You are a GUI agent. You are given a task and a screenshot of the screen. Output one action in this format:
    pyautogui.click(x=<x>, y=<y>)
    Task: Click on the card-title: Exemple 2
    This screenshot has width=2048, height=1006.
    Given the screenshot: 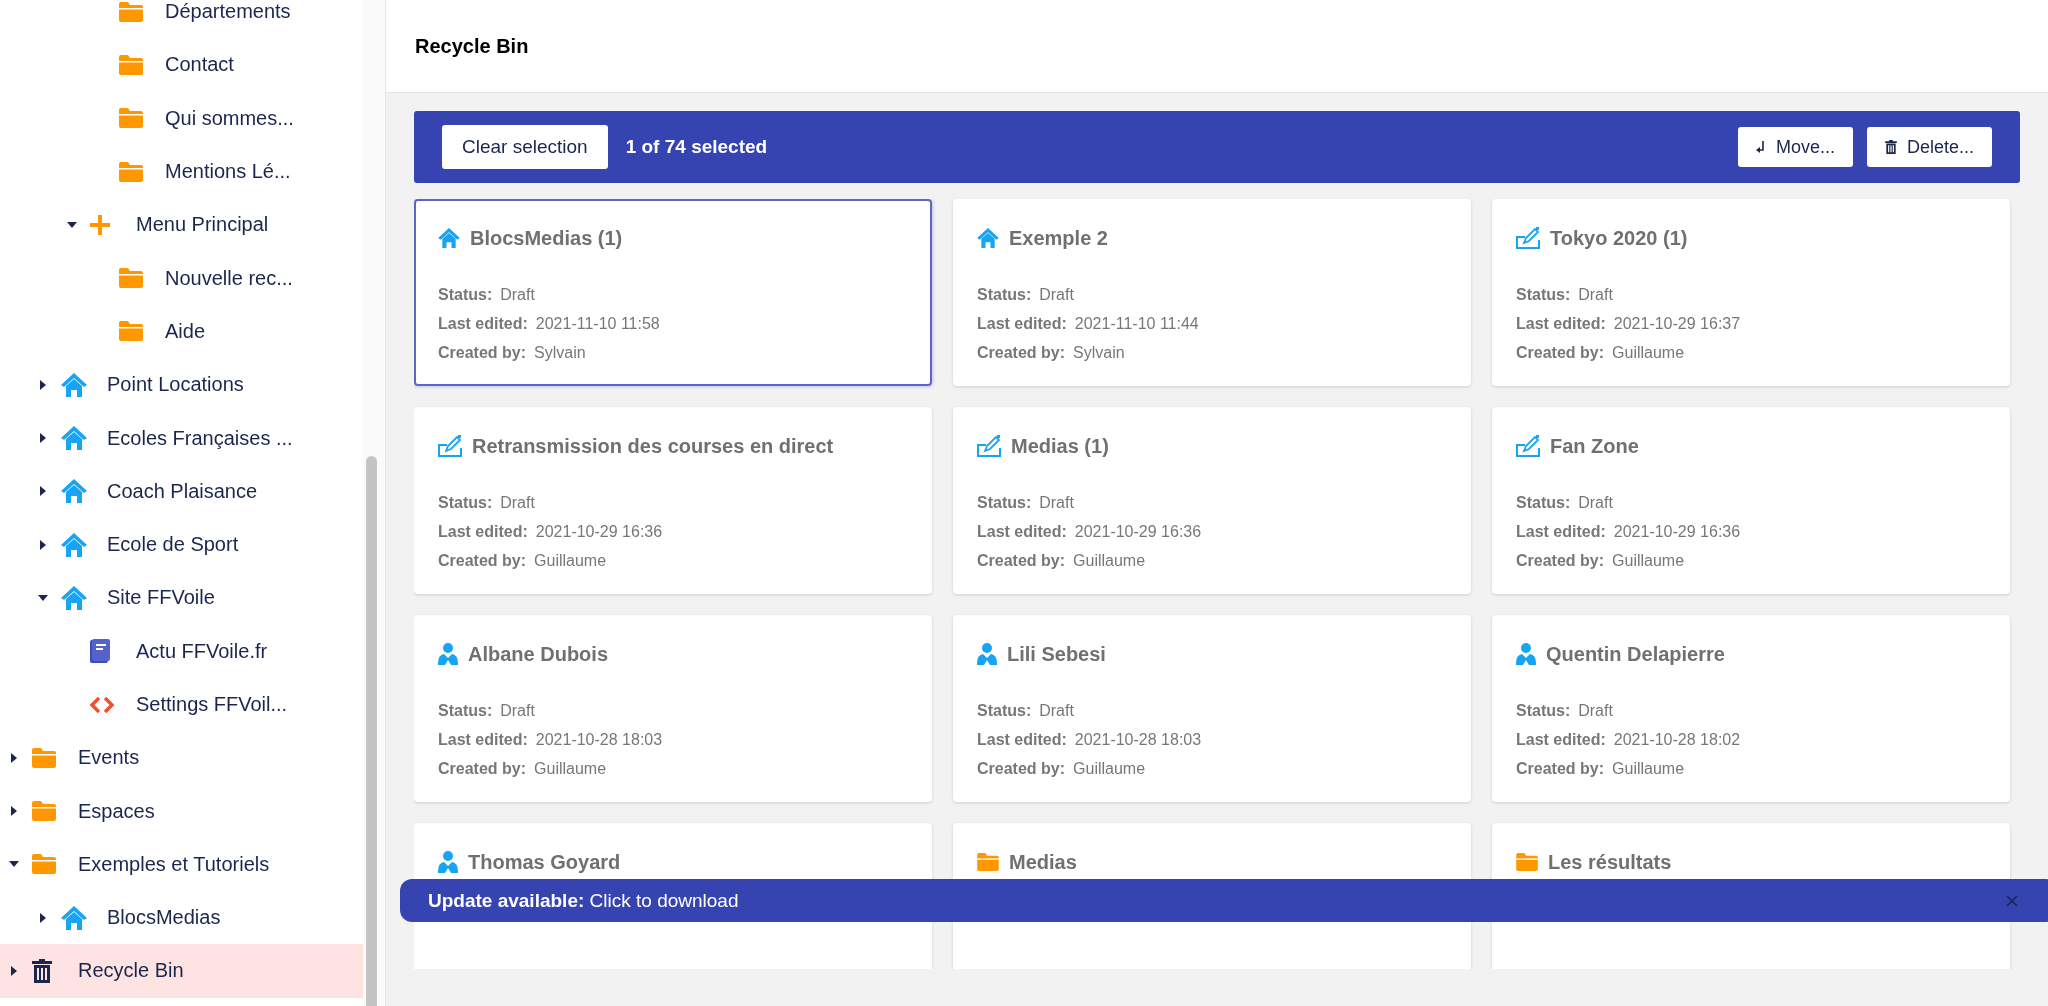 What is the action you would take?
    pyautogui.click(x=1058, y=238)
    